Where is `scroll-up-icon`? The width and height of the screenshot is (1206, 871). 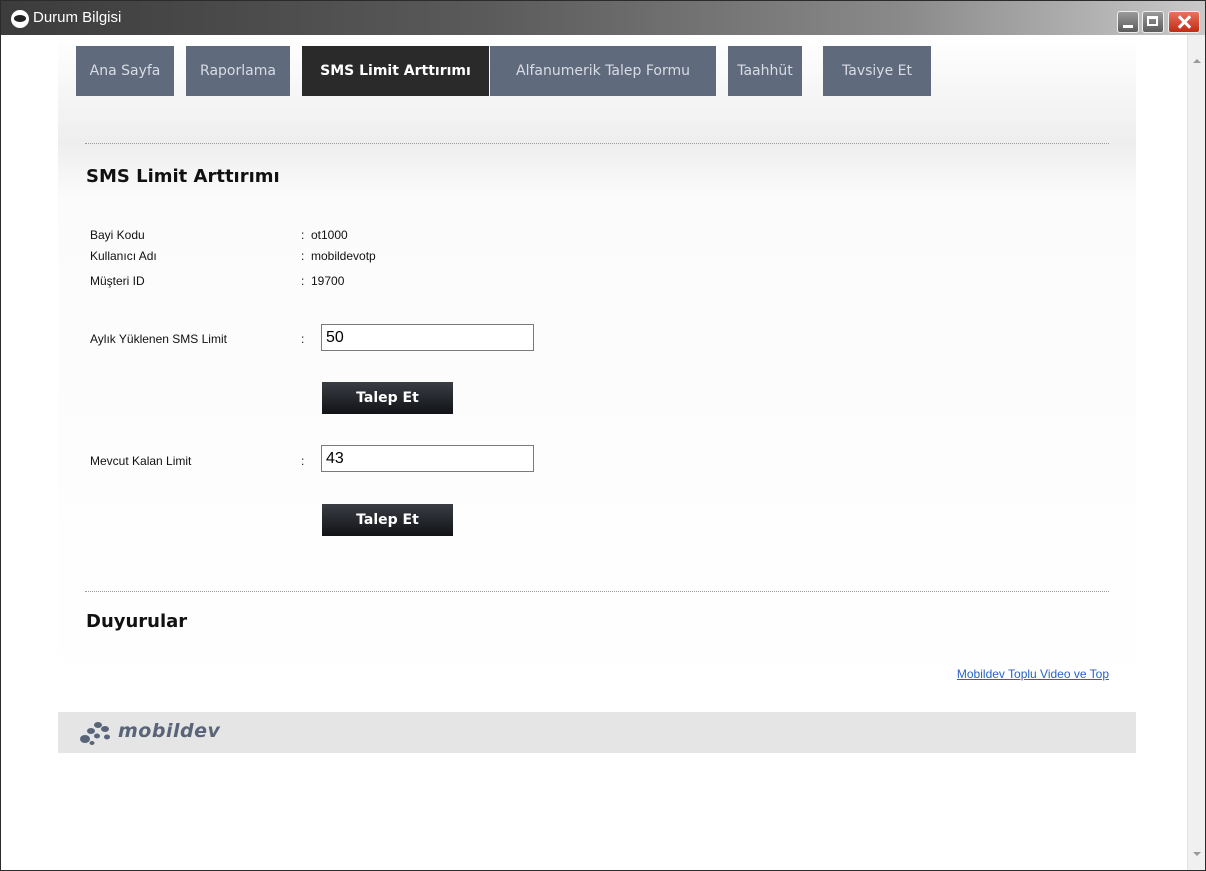
scroll-up-icon is located at coordinates (1197, 61).